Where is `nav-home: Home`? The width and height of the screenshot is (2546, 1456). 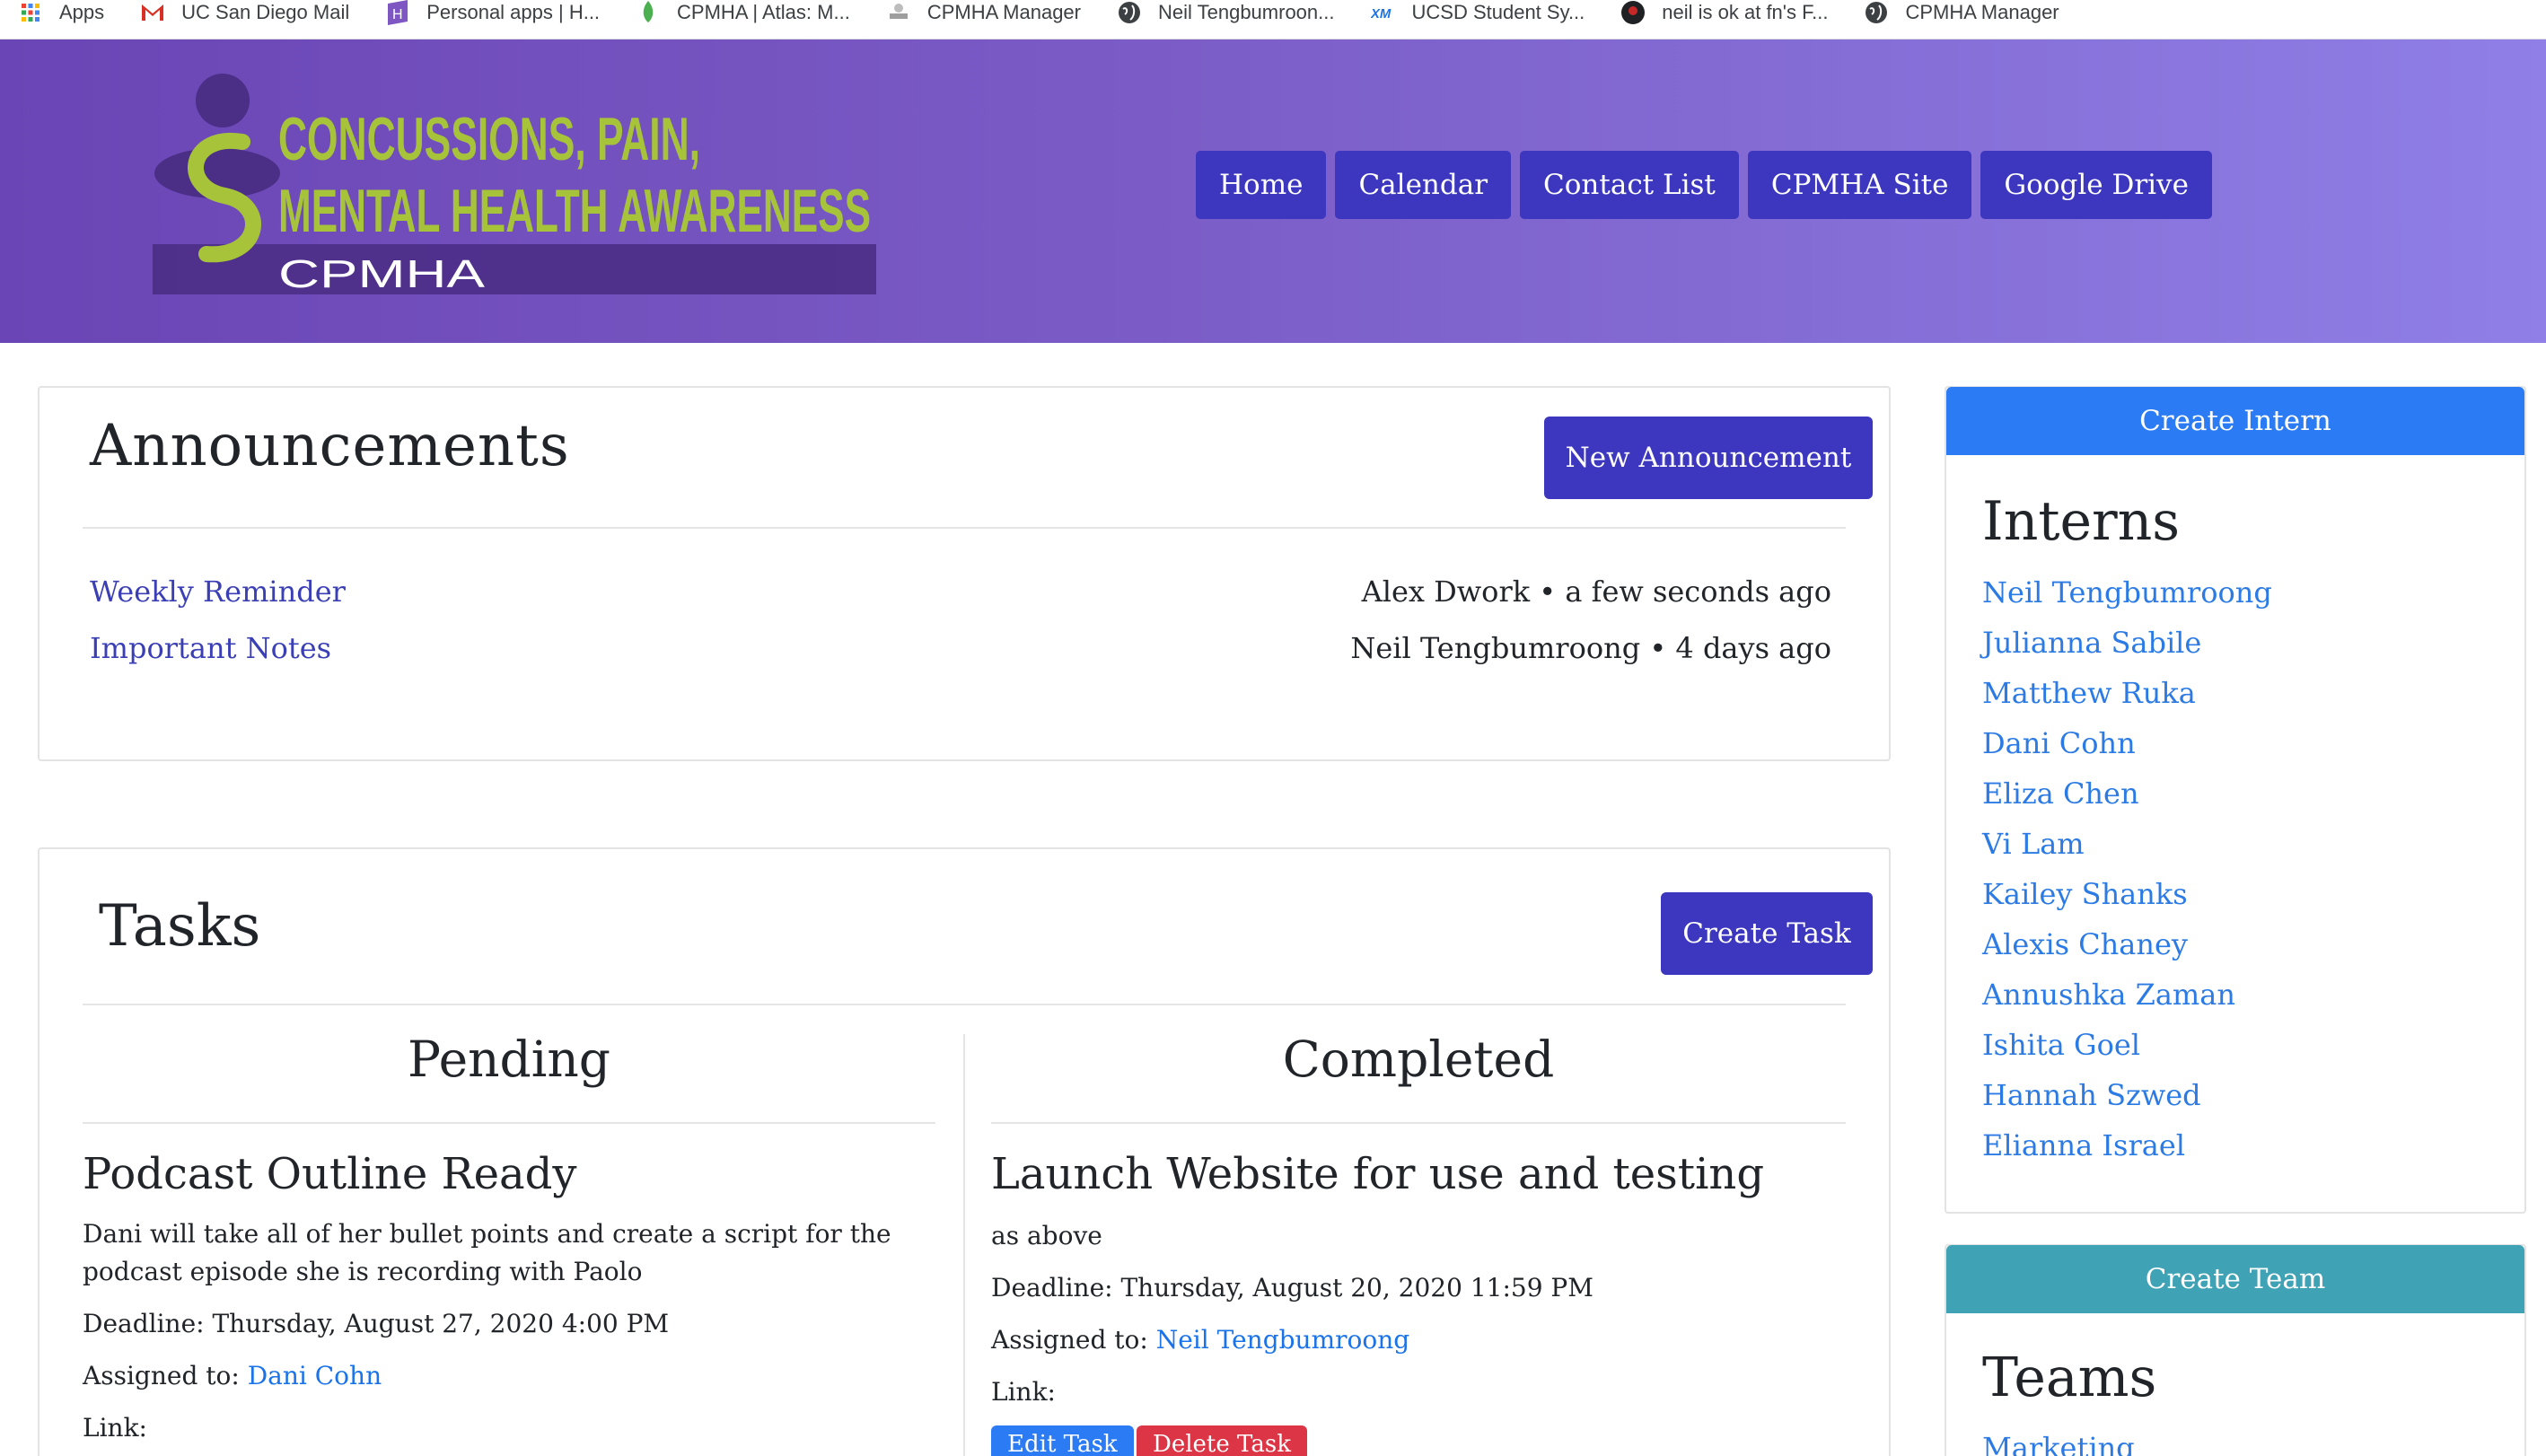
nav-home: Home is located at coordinates (1261, 185).